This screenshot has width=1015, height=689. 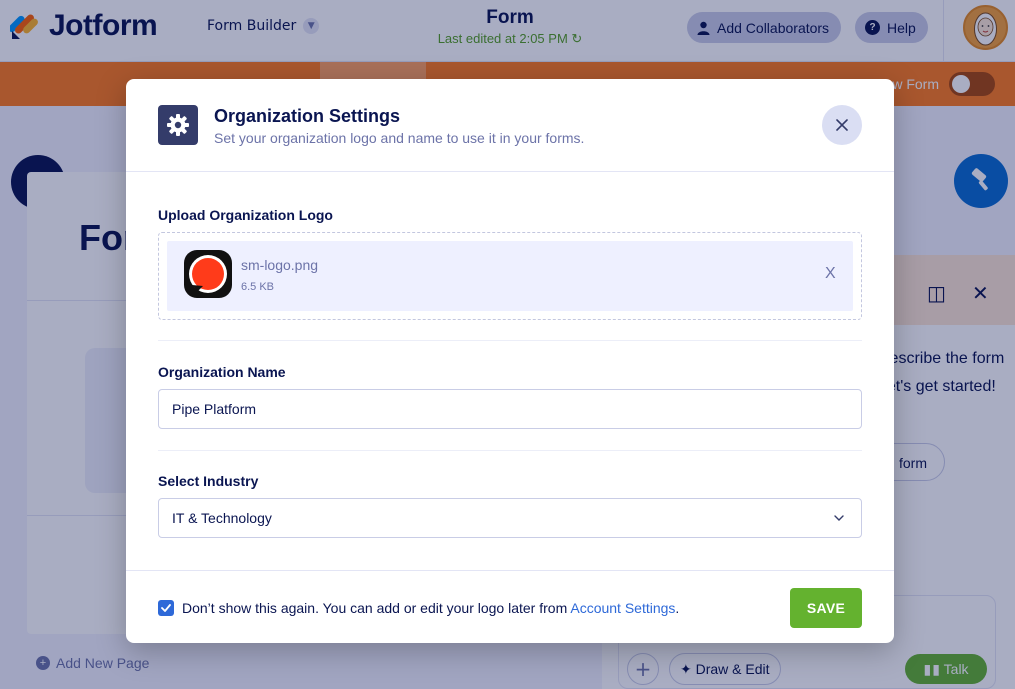 I want to click on gear-icon, so click(x=178, y=125).